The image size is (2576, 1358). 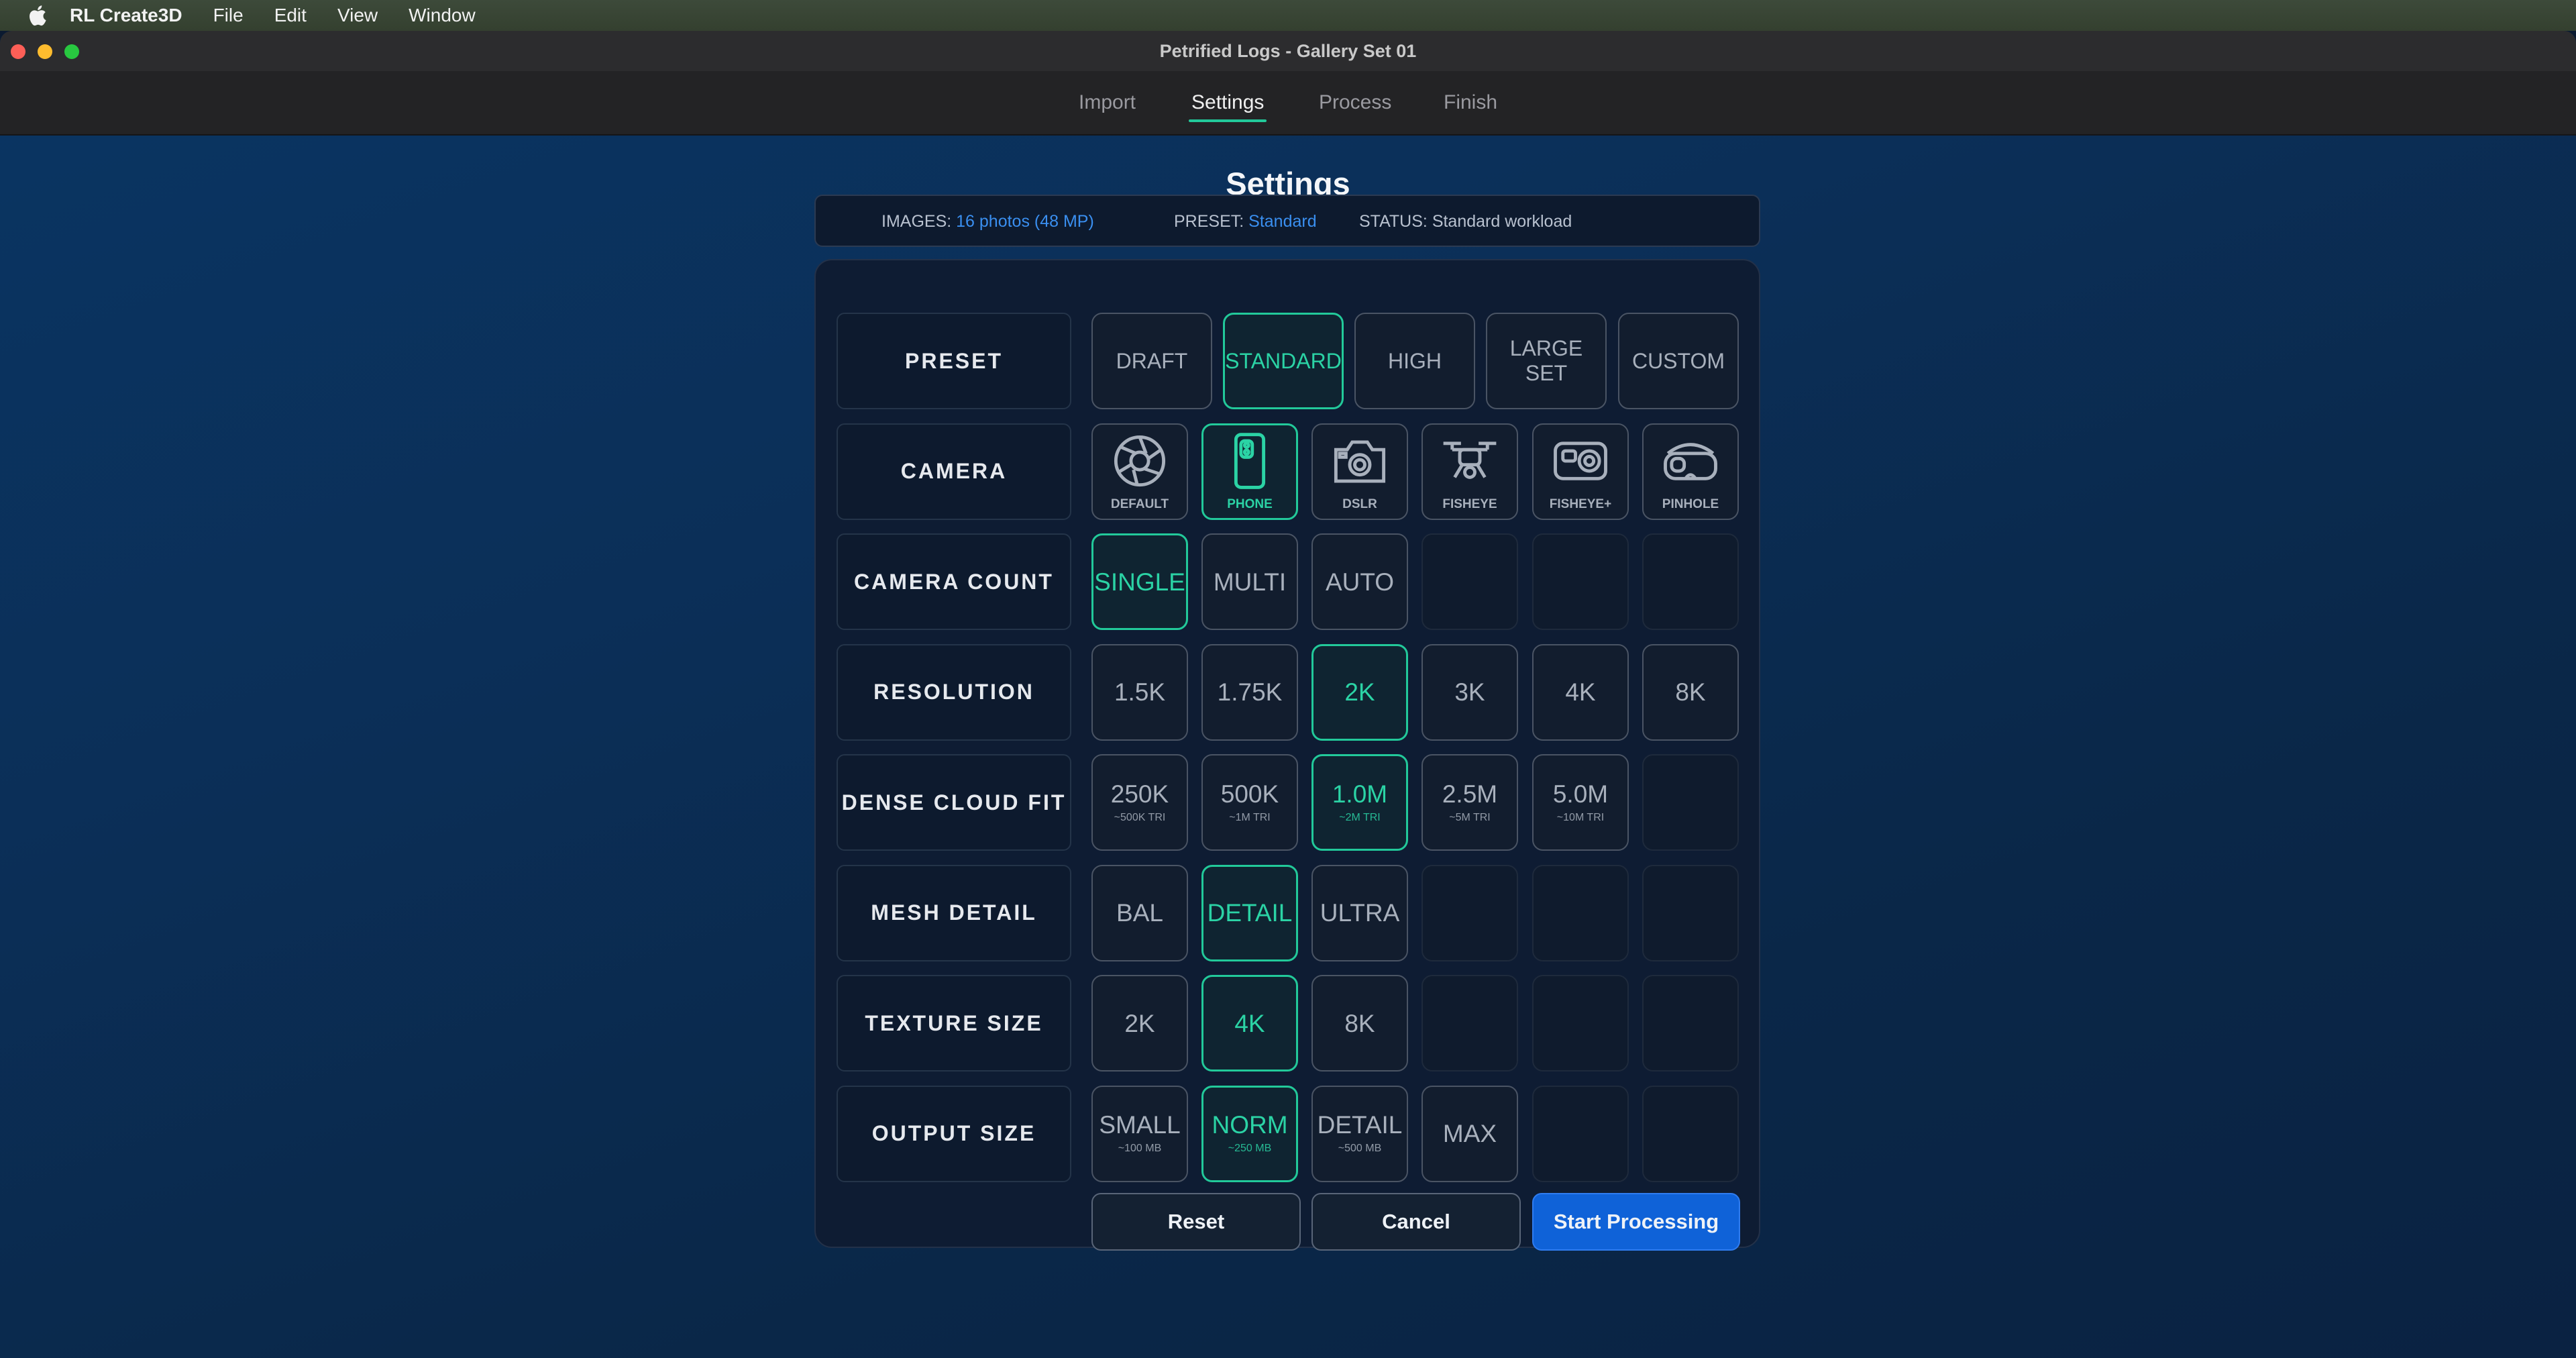 What do you see at coordinates (1359, 803) in the screenshot?
I see `dense-cloud-fit-option-1-0m: 1.0M ~2M TRI` at bounding box center [1359, 803].